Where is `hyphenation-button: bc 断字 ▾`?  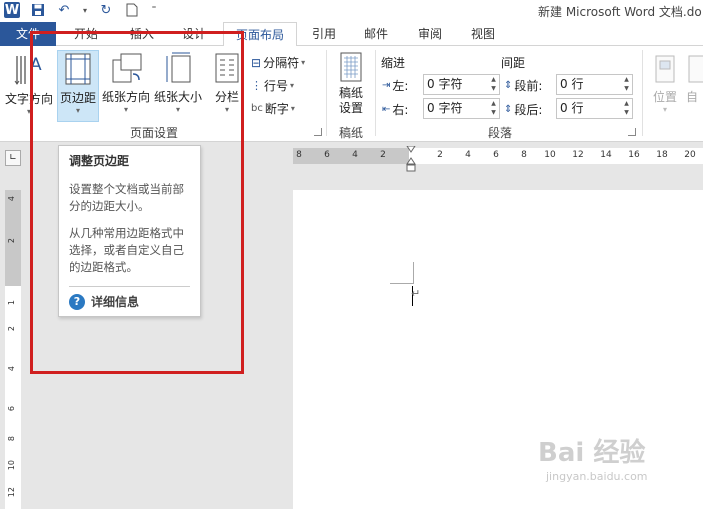 hyphenation-button: bc 断字 ▾ is located at coordinates (273, 108).